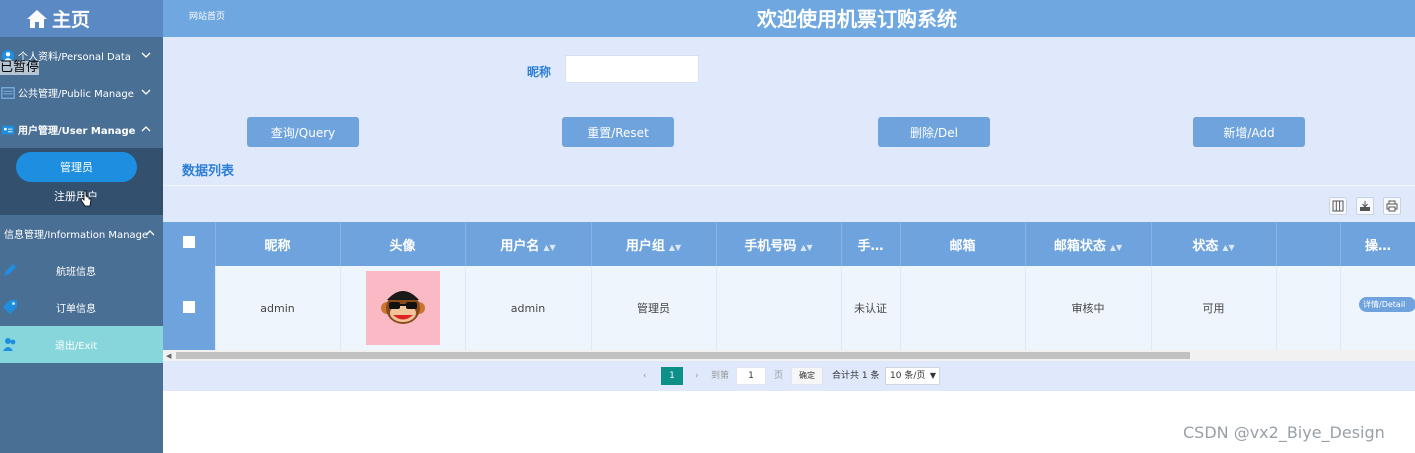 This screenshot has height=453, width=1415. Describe the element at coordinates (520, 246) in the screenshot. I see `col-label: 用户名` at that location.